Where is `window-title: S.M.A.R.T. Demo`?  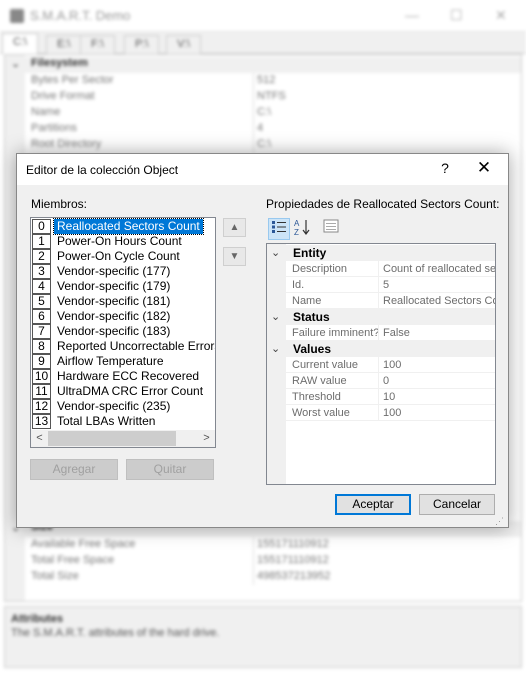
window-title: S.M.A.R.T. Demo is located at coordinates (80, 15).